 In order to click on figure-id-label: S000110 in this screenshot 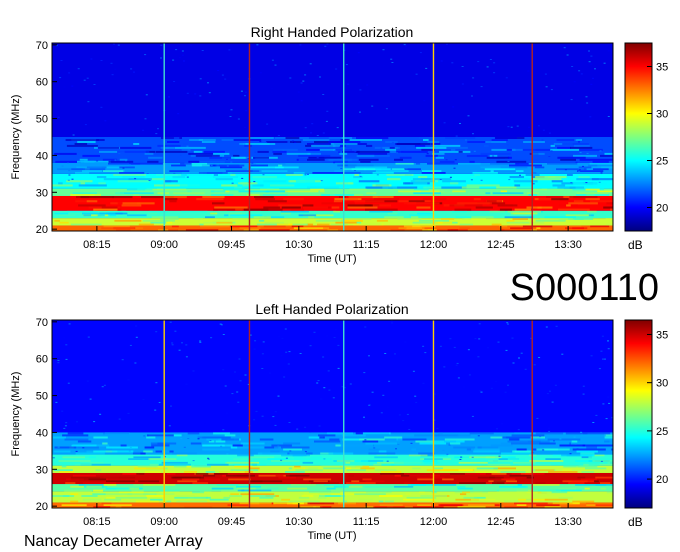, I will do `click(584, 288)`.